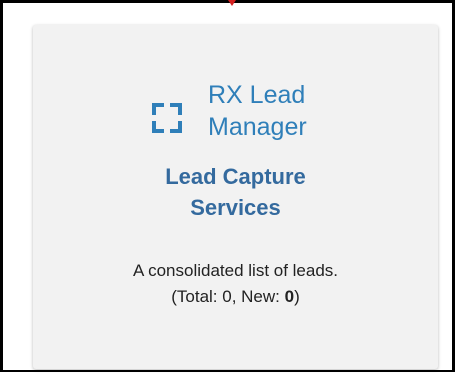 This screenshot has width=462, height=378. Describe the element at coordinates (235, 176) in the screenshot. I see `subtitle-line1: Lead Capture` at that location.